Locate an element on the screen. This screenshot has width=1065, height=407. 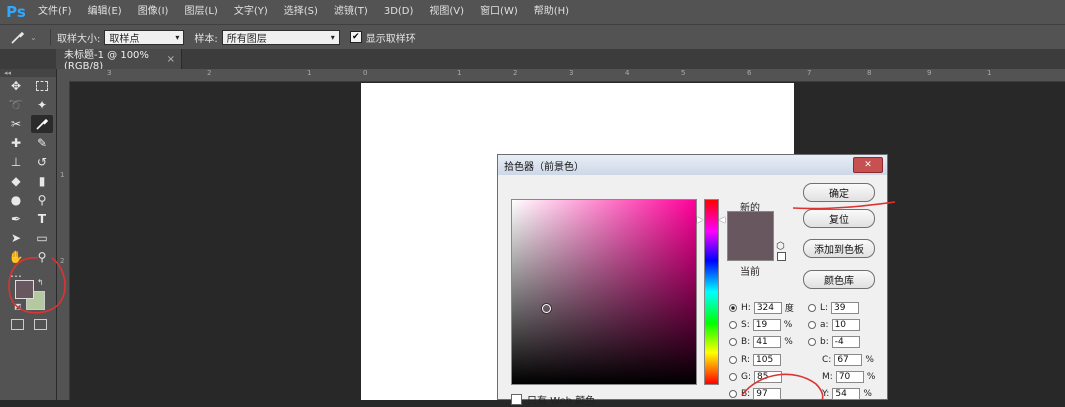
green-label: G: is located at coordinates (746, 376).